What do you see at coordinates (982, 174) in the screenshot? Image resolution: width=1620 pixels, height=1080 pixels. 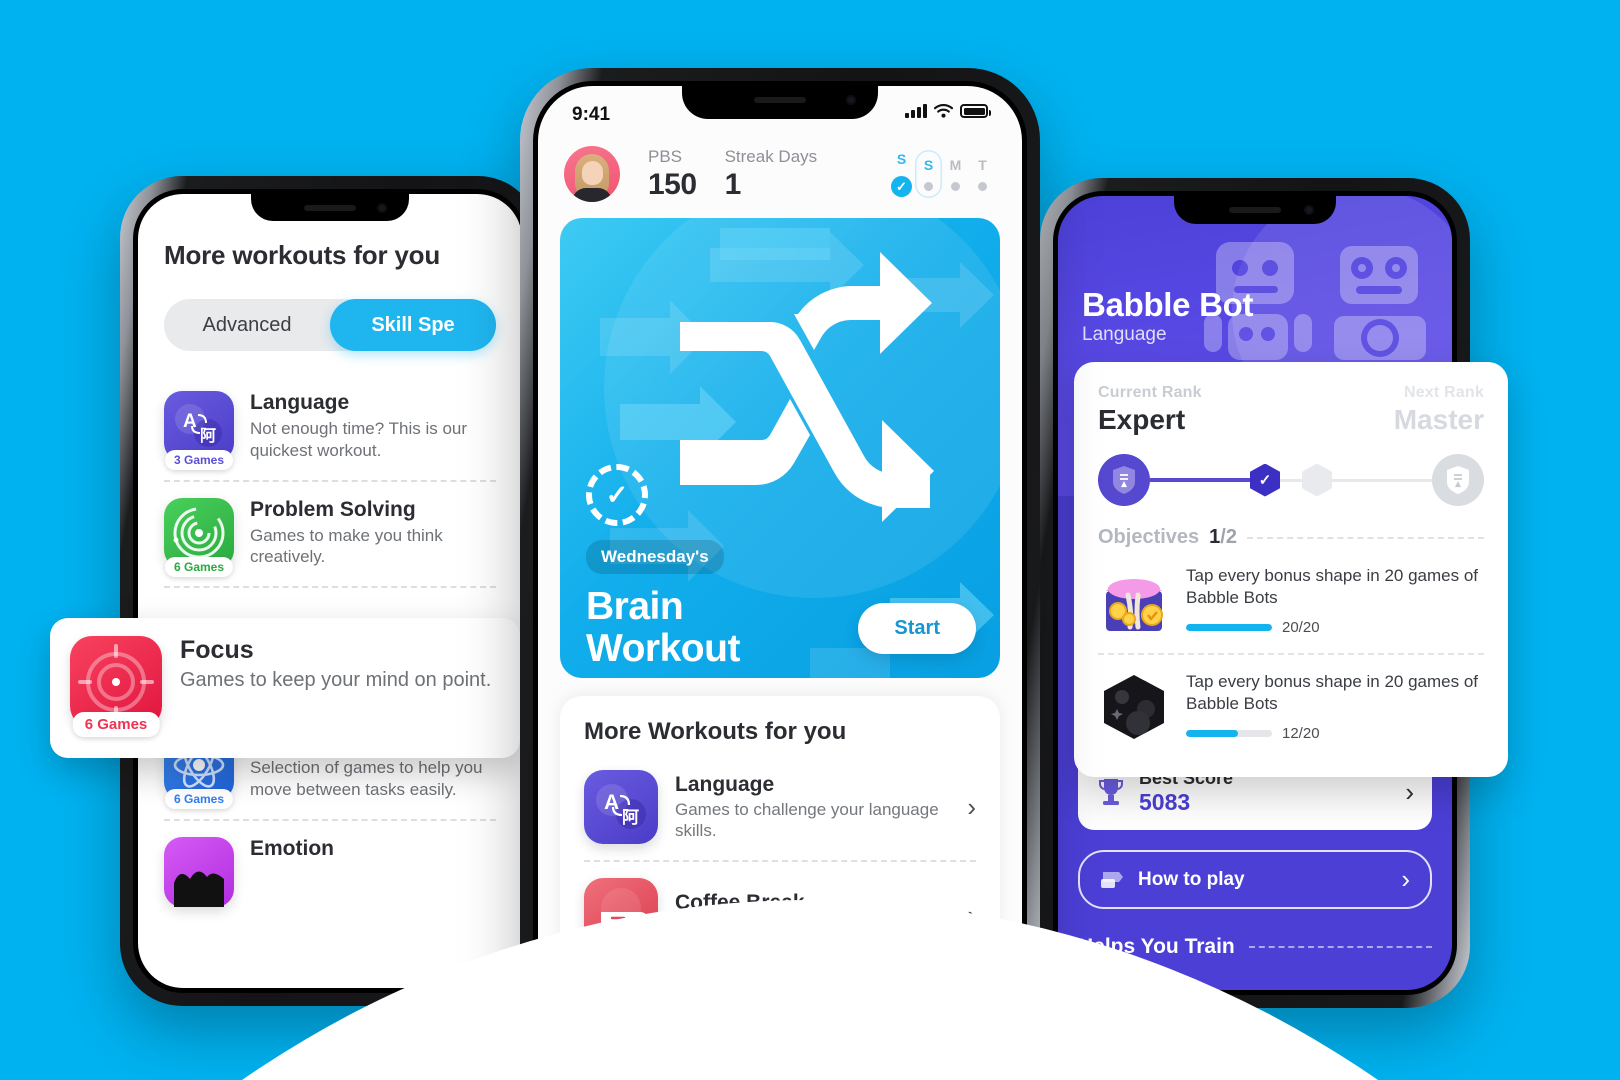 I see `day-indicator-tuesday: T` at bounding box center [982, 174].